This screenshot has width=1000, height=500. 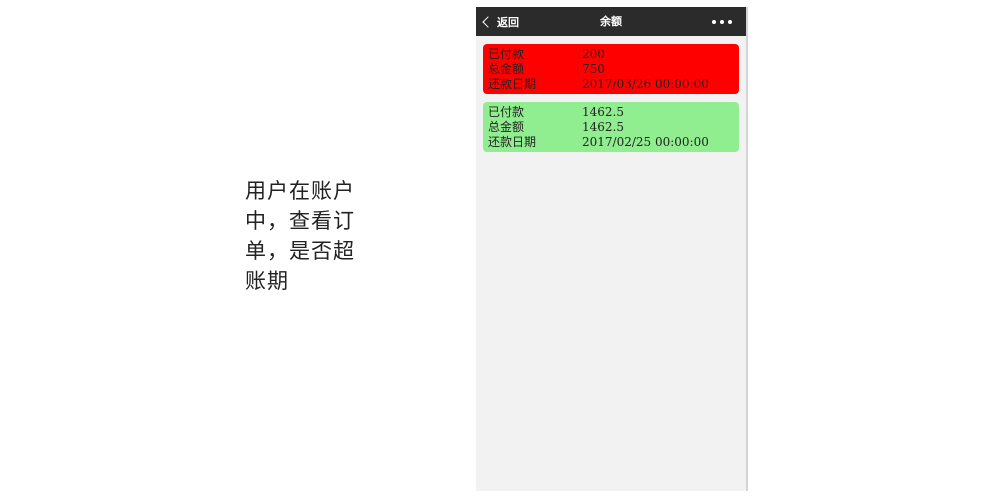 I want to click on paid-row: 已付款 1462.5, so click(x=611, y=112).